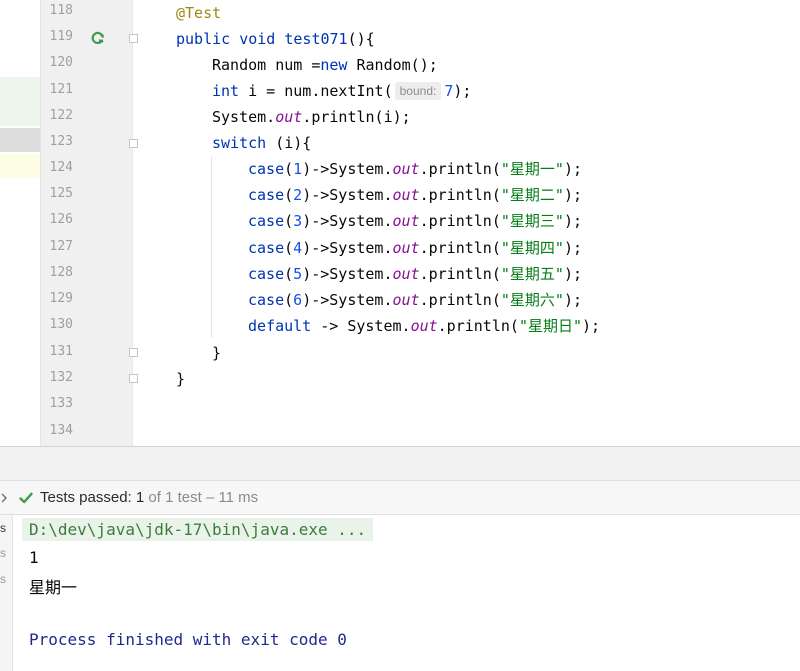 The width and height of the screenshot is (800, 671). I want to click on code-token: (){, so click(361, 39).